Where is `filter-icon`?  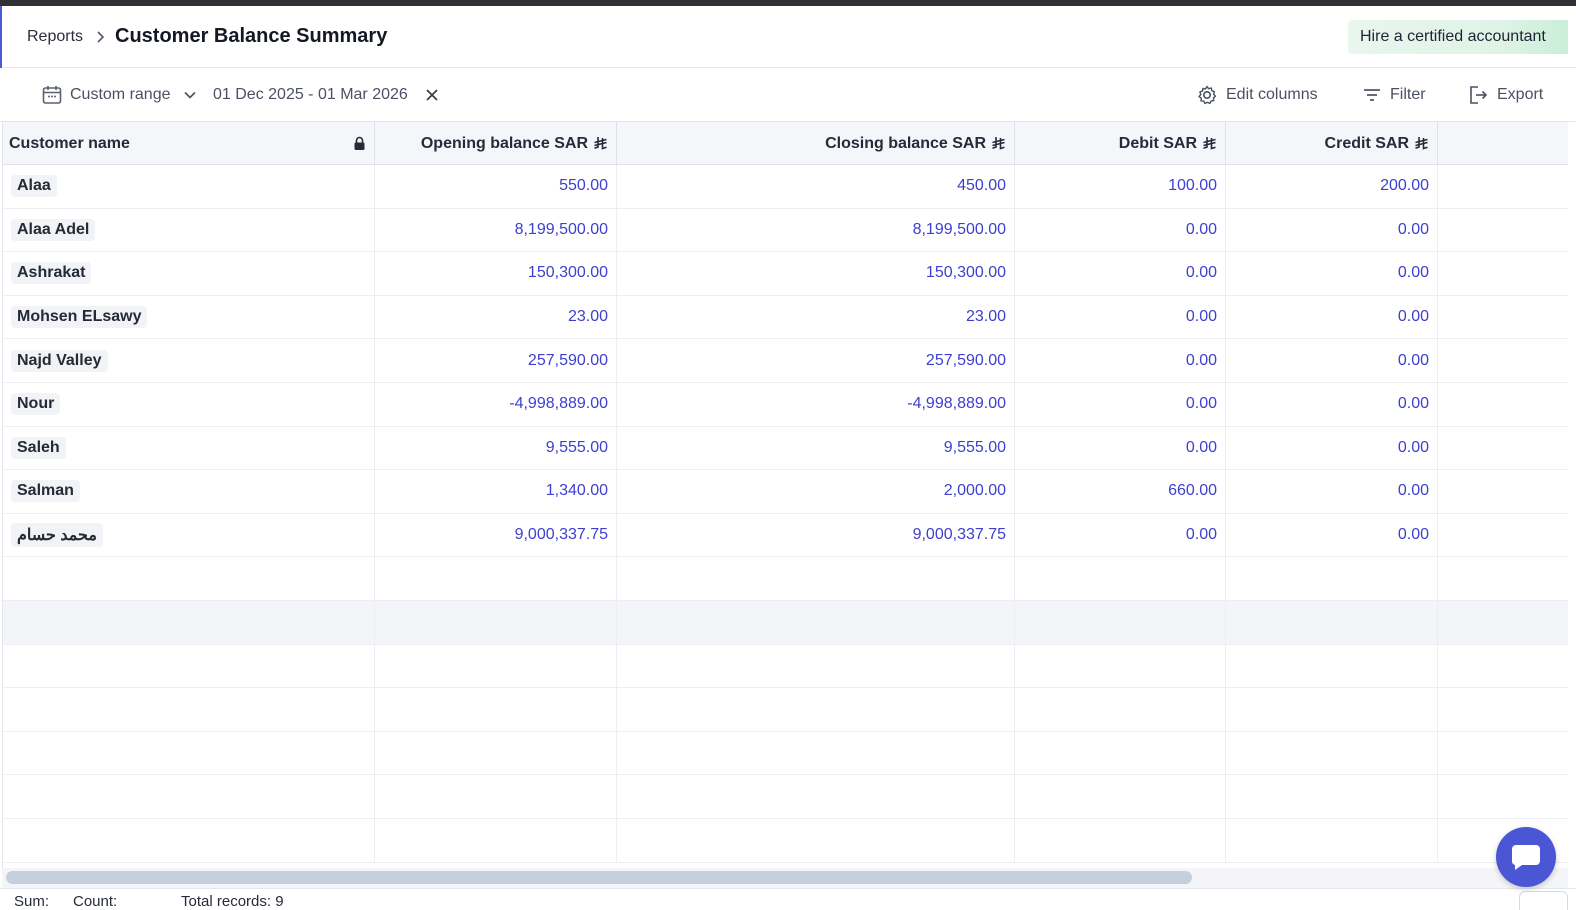 filter-icon is located at coordinates (1372, 95).